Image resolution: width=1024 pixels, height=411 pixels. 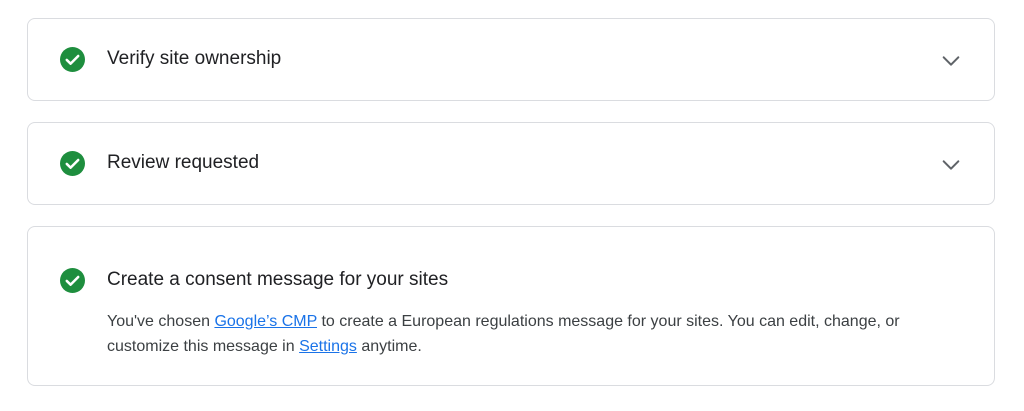 I want to click on settings-link: Settings, so click(x=328, y=346).